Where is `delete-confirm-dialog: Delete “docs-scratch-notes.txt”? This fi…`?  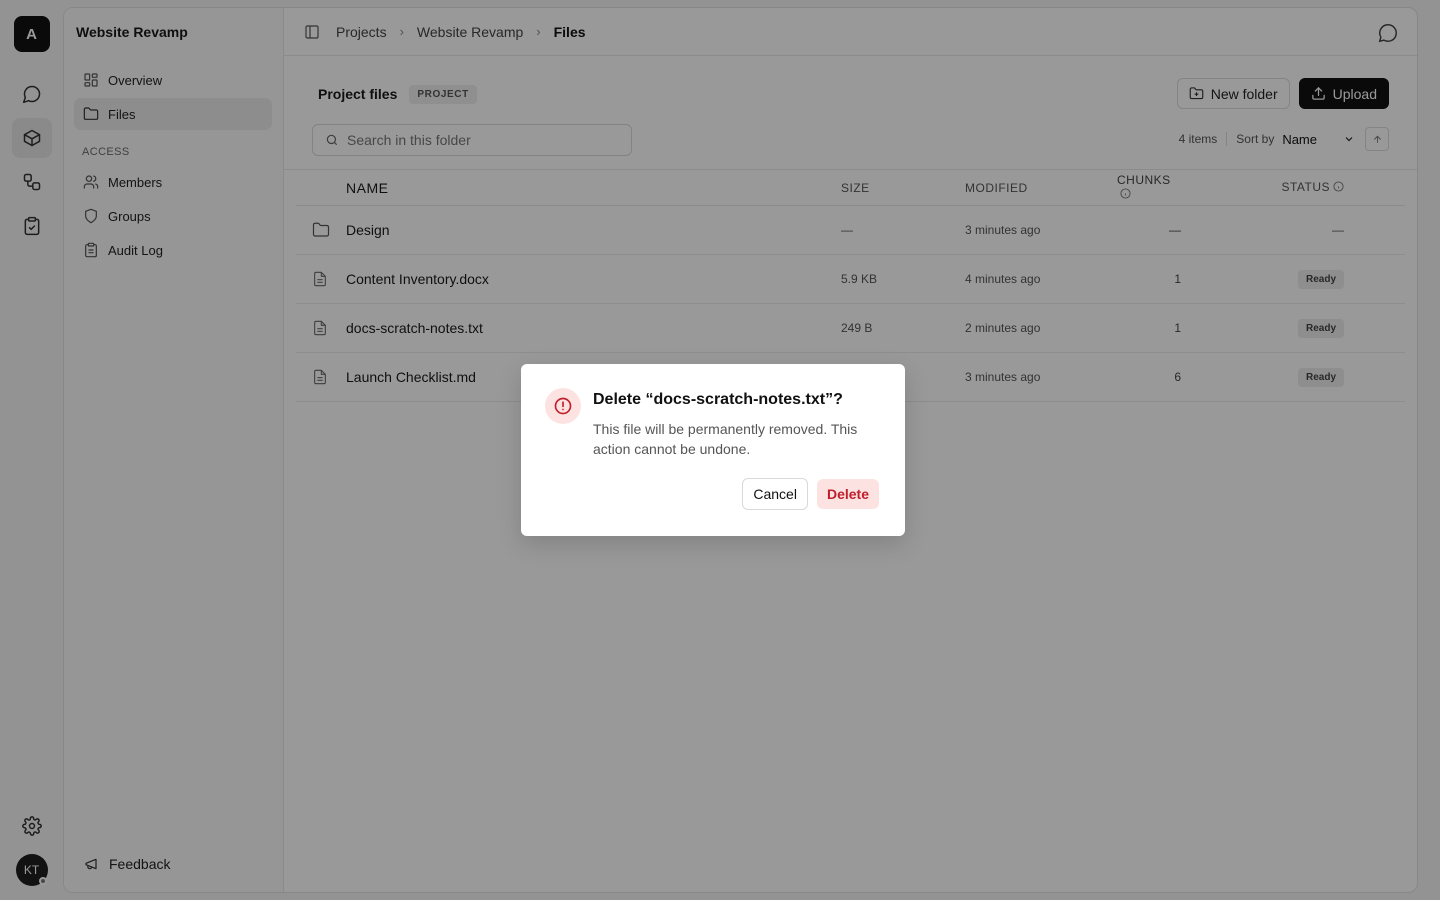
delete-confirm-dialog: Delete “docs-scratch-notes.txt”? This fi… is located at coordinates (713, 450).